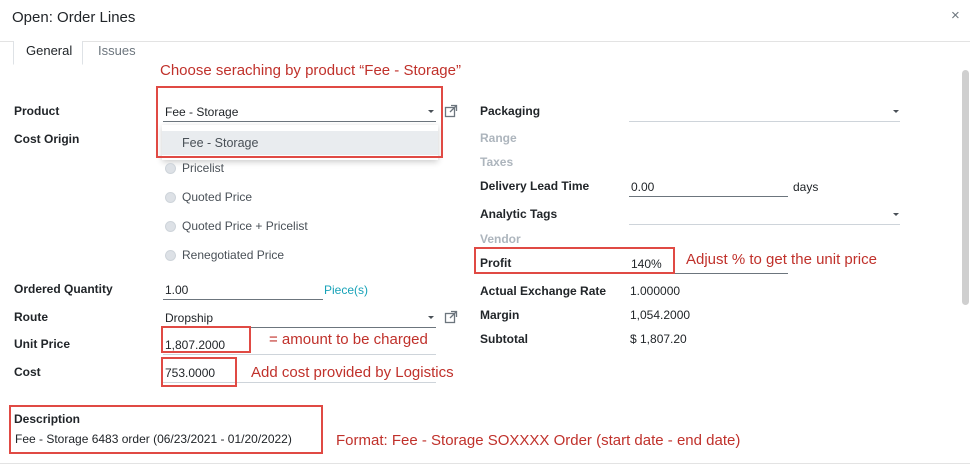 This screenshot has width=970, height=469. I want to click on radio-renegotiated-price, so click(170, 255).